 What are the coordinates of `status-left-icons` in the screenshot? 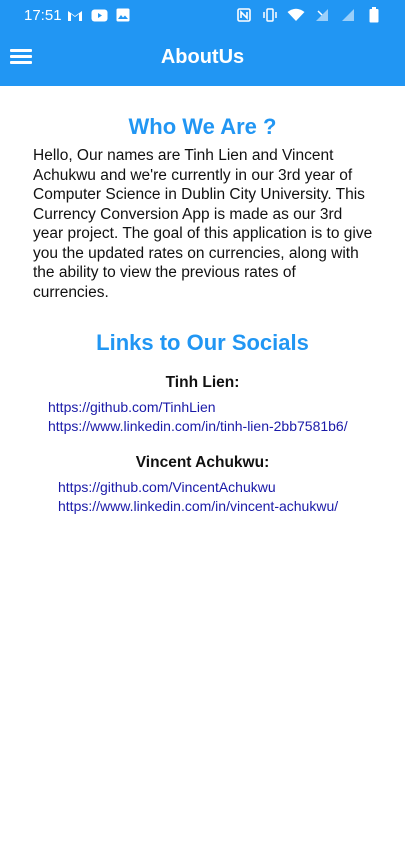 It's located at (99, 15).